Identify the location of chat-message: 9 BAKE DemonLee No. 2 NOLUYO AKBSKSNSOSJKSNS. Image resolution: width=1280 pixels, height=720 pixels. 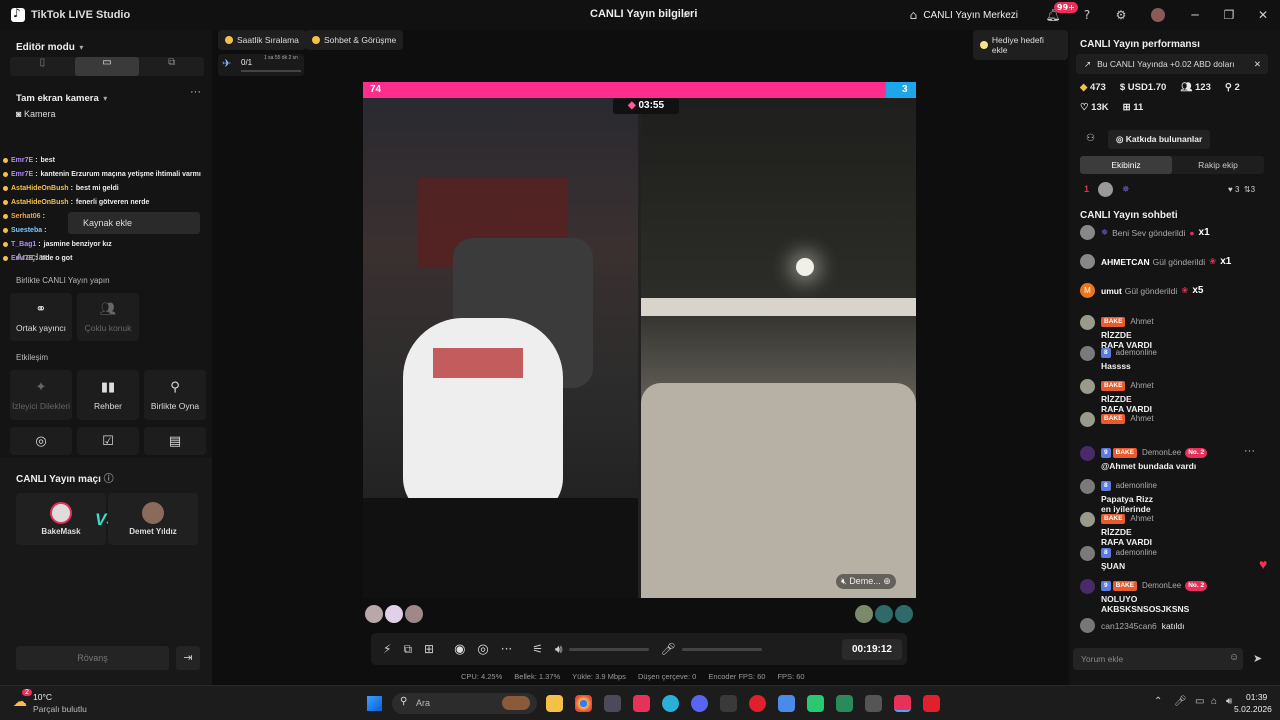
(1144, 596).